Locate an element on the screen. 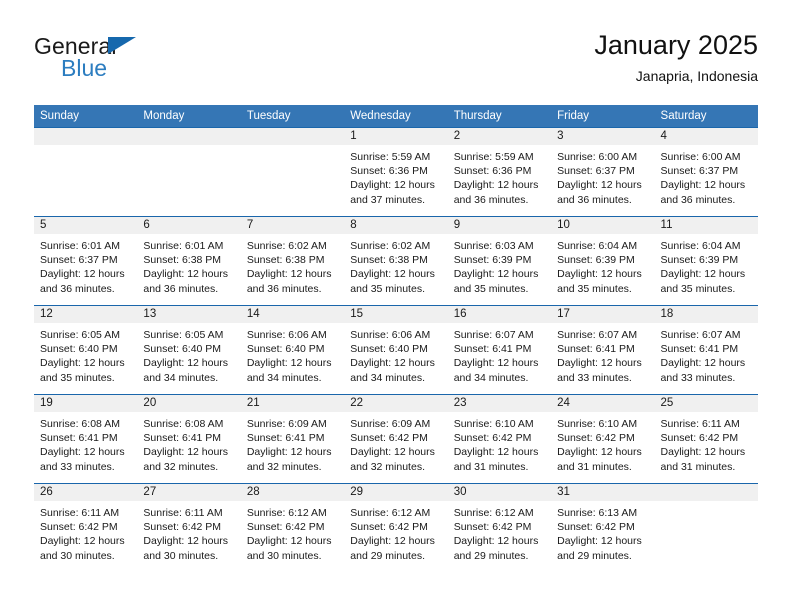 This screenshot has height=612, width=792. day-number: 26 is located at coordinates (86, 492).